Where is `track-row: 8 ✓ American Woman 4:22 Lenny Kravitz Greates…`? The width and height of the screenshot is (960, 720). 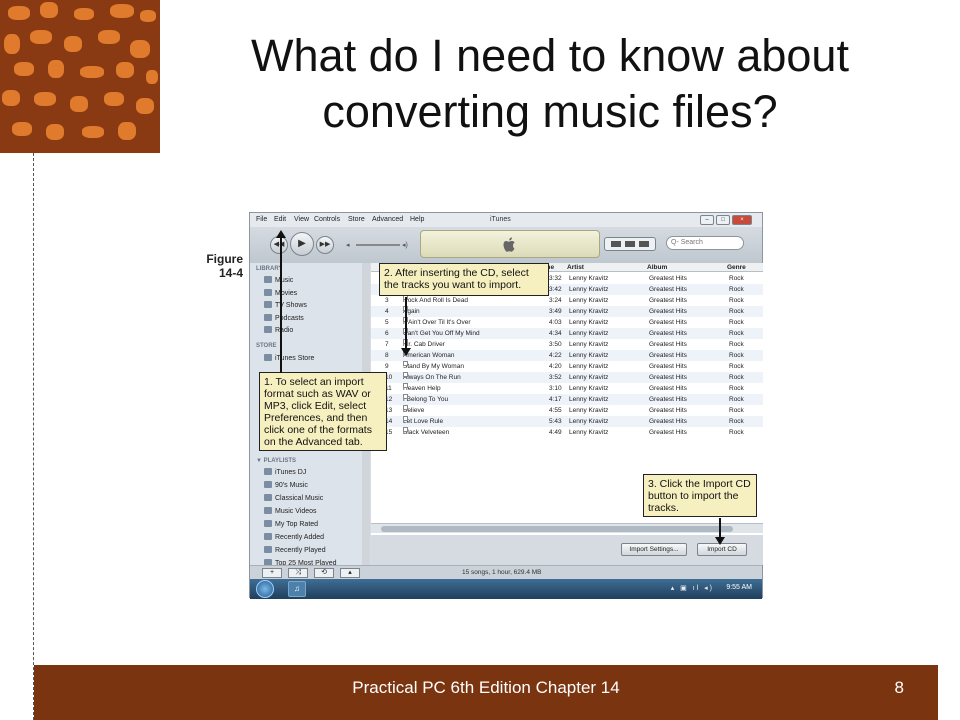 track-row: 8 ✓ American Woman 4:22 Lenny Kravitz Greates… is located at coordinates (567, 355).